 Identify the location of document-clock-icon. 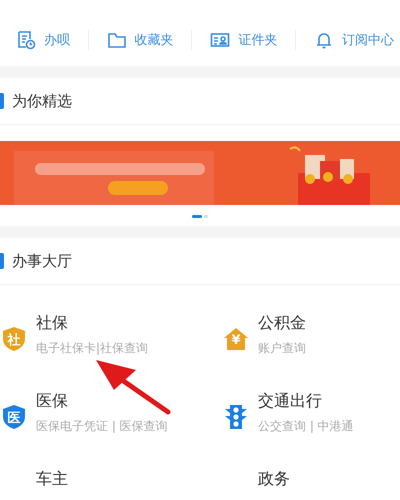
(26, 40).